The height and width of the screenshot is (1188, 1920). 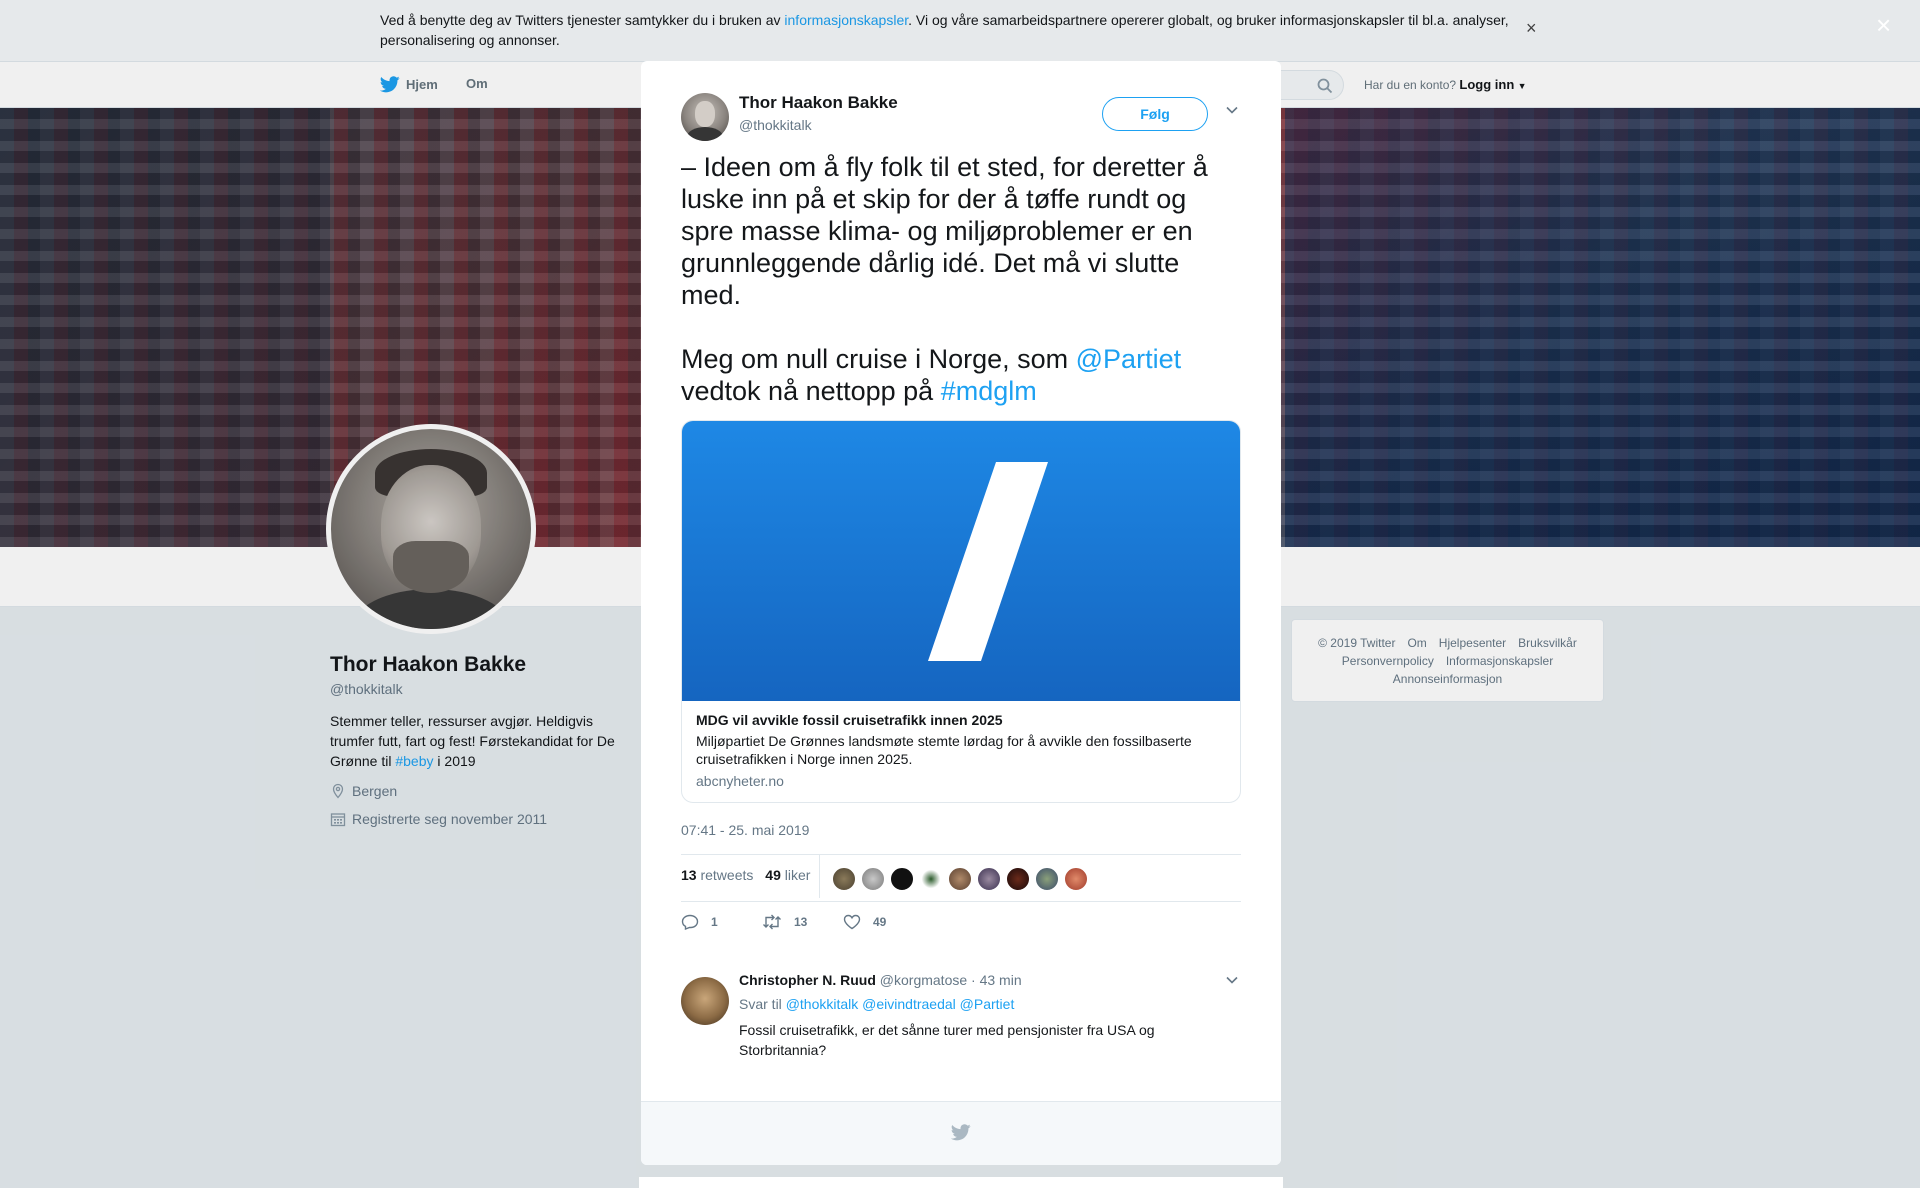 What do you see at coordinates (705, 114) in the screenshot?
I see `avatar-face` at bounding box center [705, 114].